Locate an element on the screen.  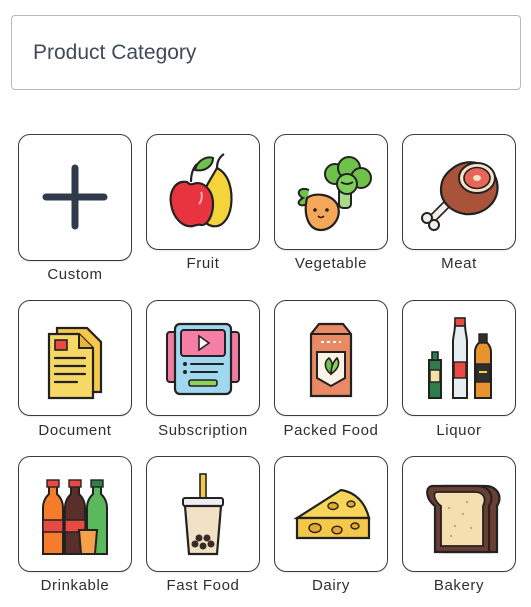
category-label-subscription: Subscription is located at coordinates (203, 430).